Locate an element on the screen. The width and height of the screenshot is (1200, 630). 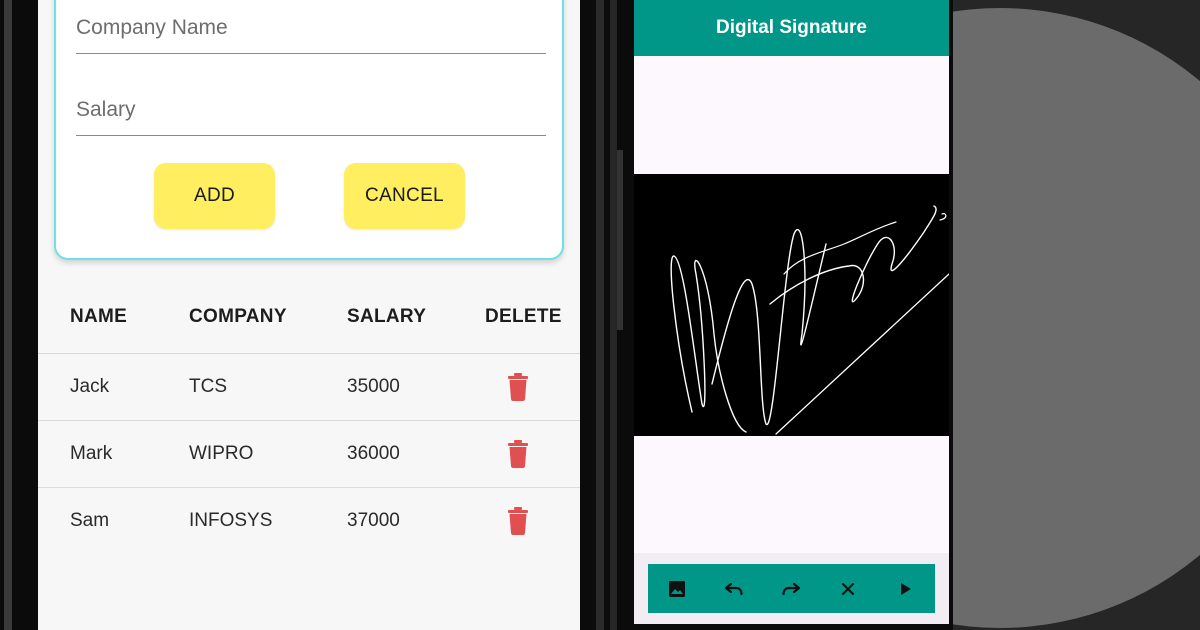
table-row: Jack TCS 35000 is located at coordinates (309, 387).